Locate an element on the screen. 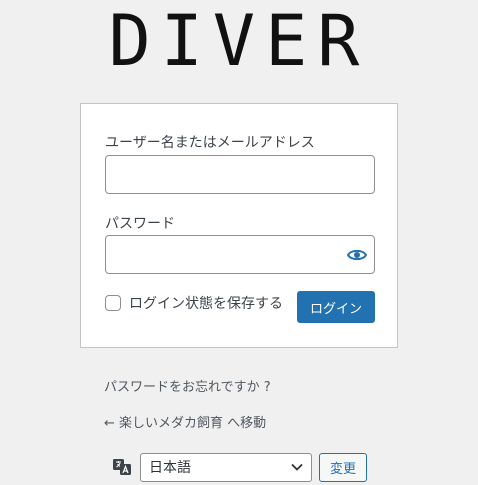  remember-checkbox is located at coordinates (113, 303).